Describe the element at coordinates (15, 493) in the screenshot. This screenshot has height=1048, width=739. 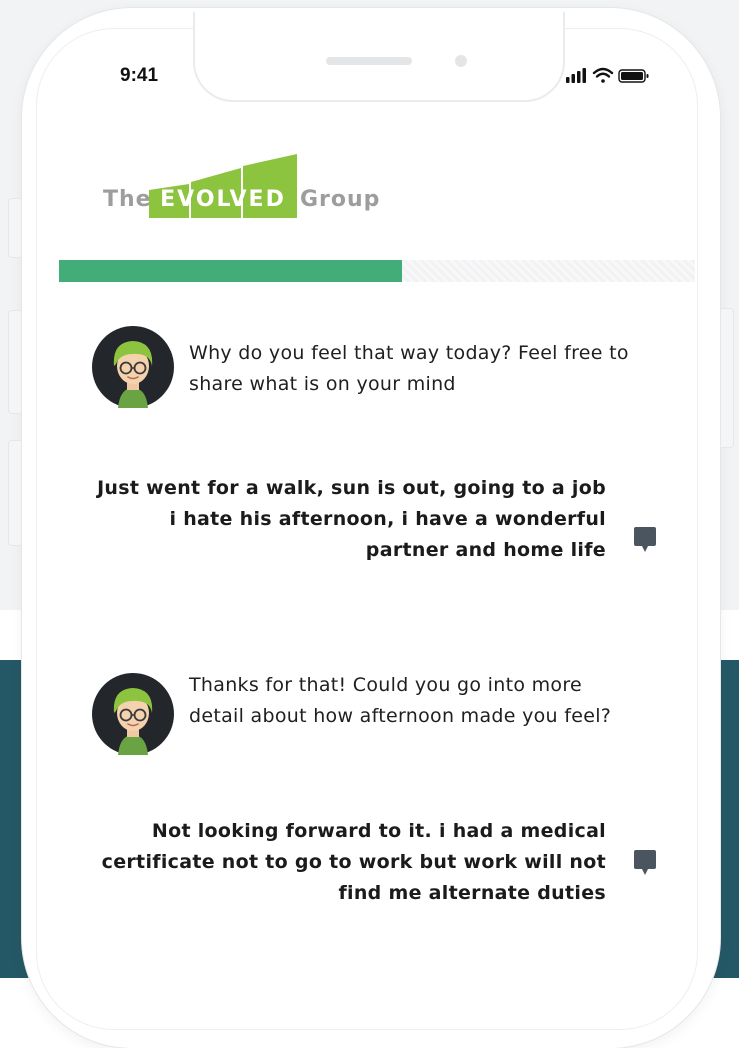
I see `phone-side-button-volume-down` at that location.